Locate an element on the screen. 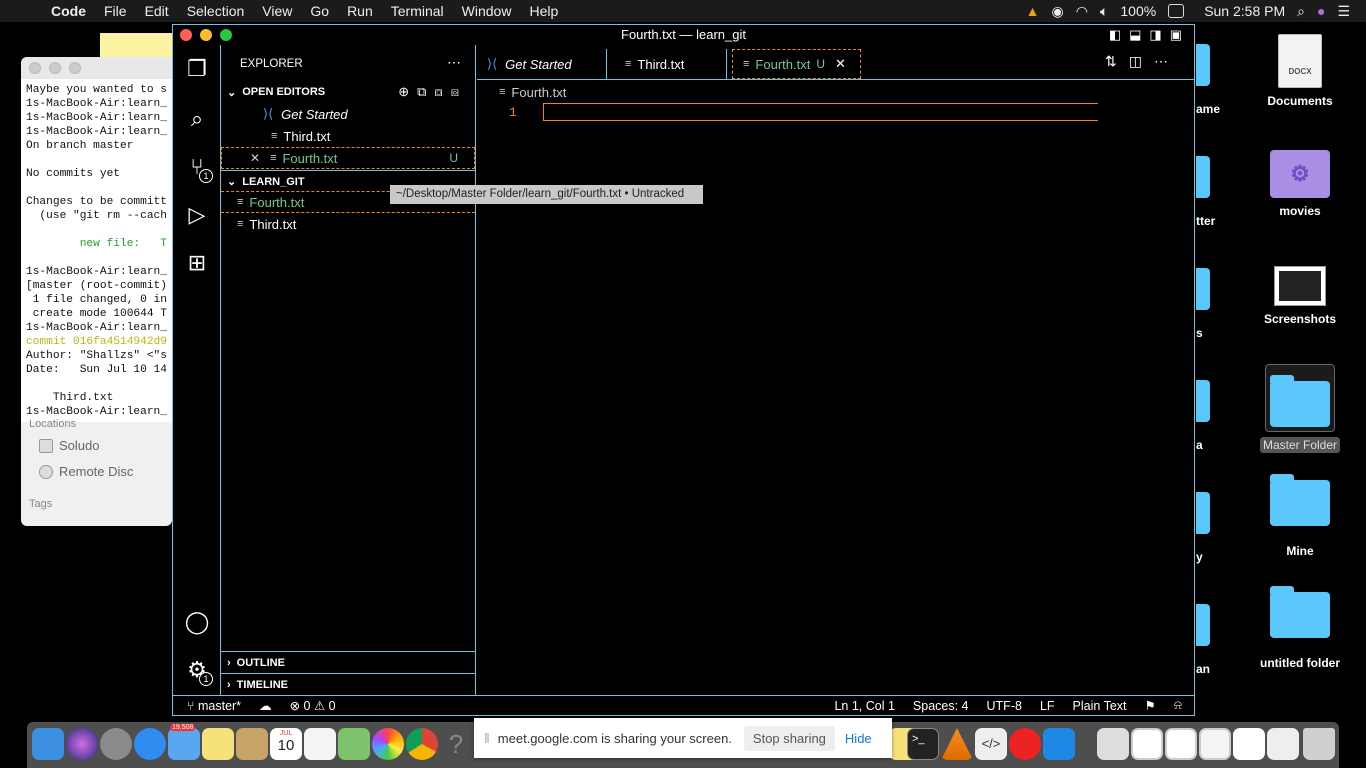 The width and height of the screenshot is (1366, 768). reminders-icon is located at coordinates (320, 744).